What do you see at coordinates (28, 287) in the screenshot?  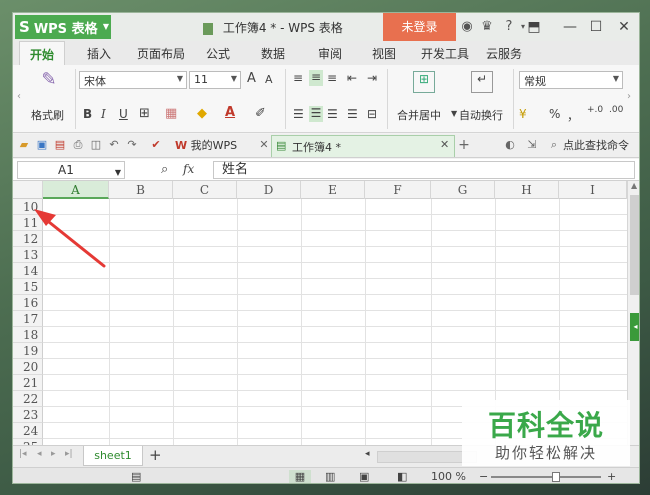 I see `row-header: 15` at bounding box center [28, 287].